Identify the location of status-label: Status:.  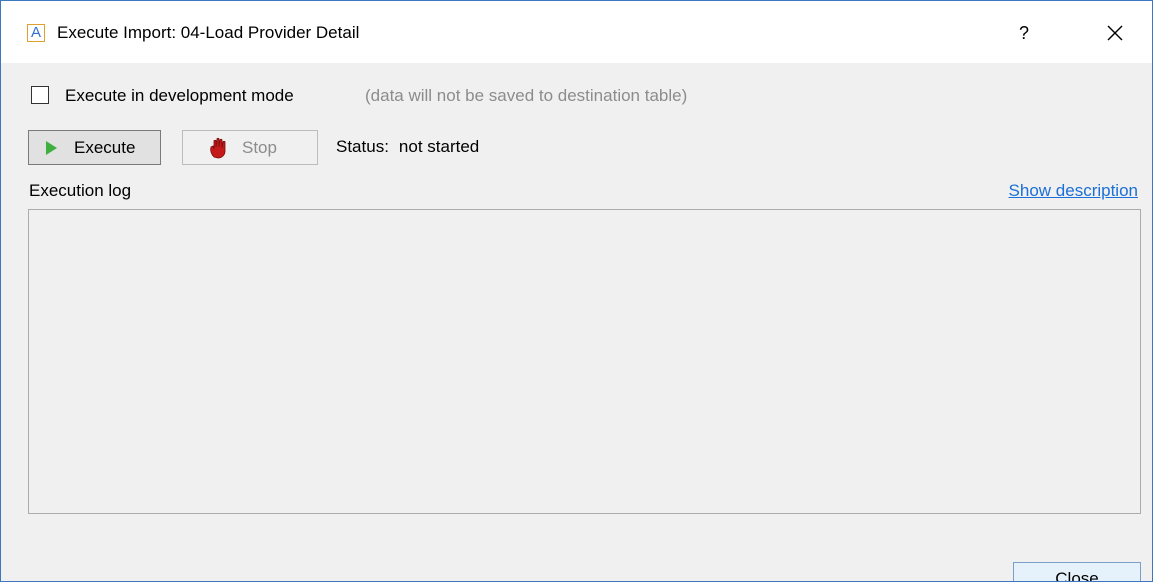
(362, 146).